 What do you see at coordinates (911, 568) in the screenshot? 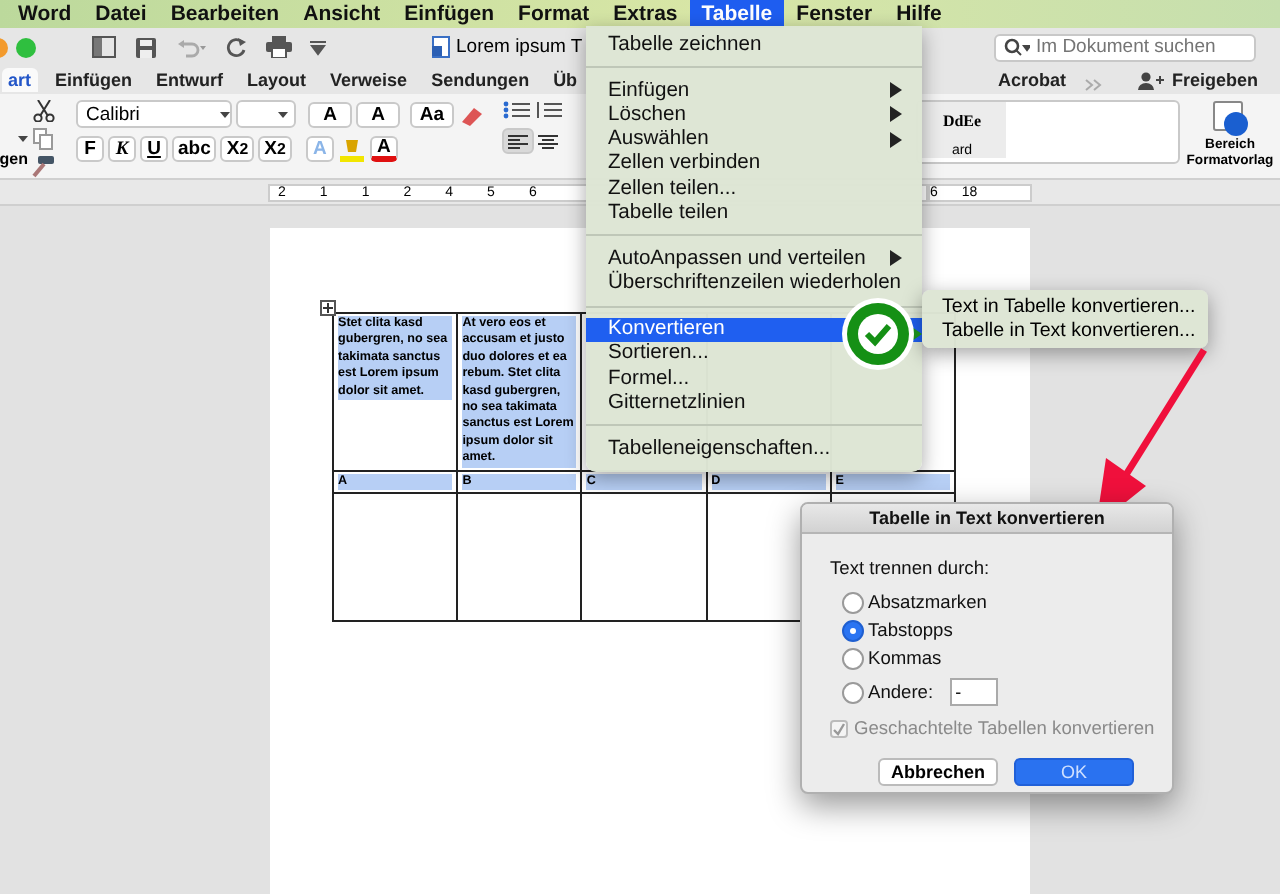
I see `group-label: Text trennen durch:` at bounding box center [911, 568].